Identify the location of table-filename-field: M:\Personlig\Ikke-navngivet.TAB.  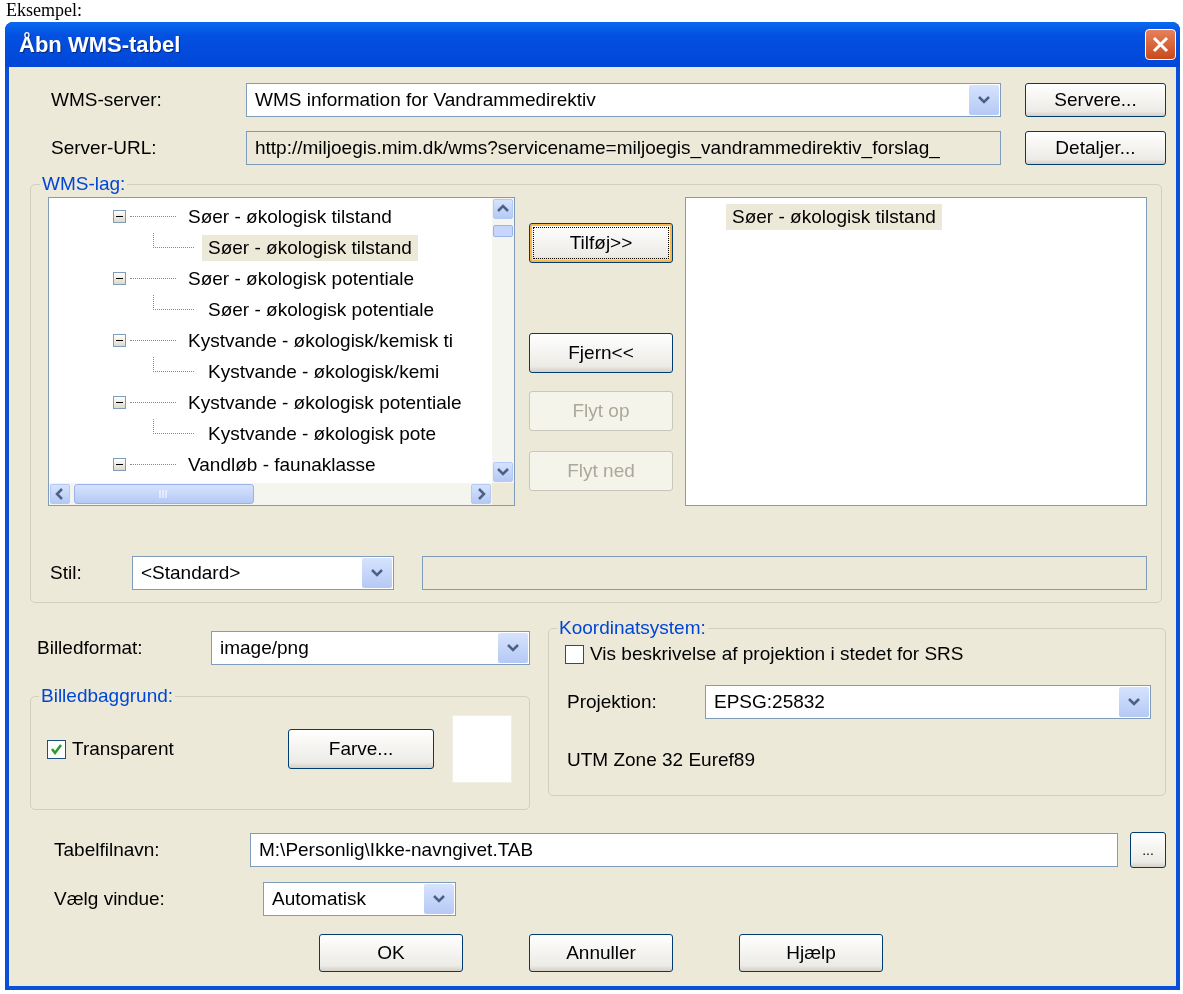
(684, 850).